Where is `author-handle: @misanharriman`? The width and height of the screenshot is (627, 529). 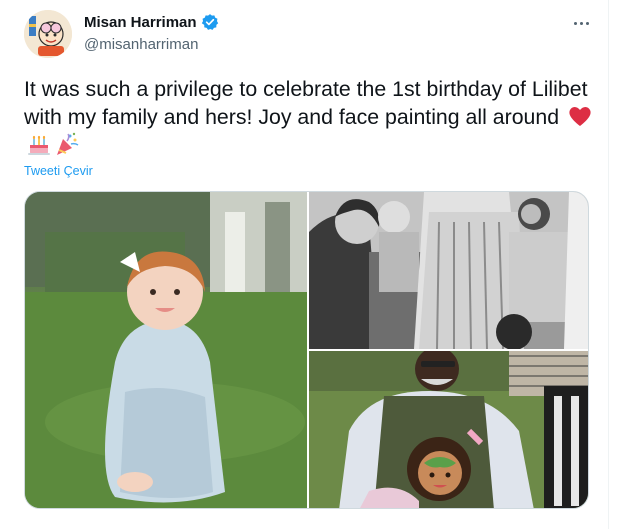 author-handle: @misanharriman is located at coordinates (141, 44).